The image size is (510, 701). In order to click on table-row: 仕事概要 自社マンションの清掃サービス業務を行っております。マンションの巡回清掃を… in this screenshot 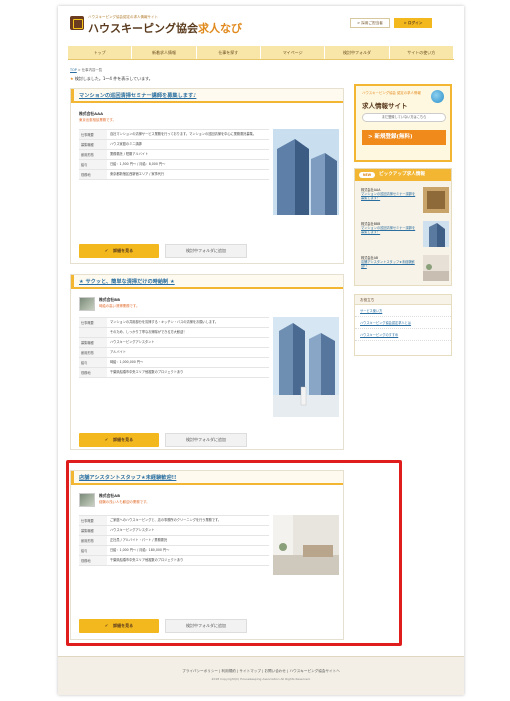, I will do `click(174, 135)`.